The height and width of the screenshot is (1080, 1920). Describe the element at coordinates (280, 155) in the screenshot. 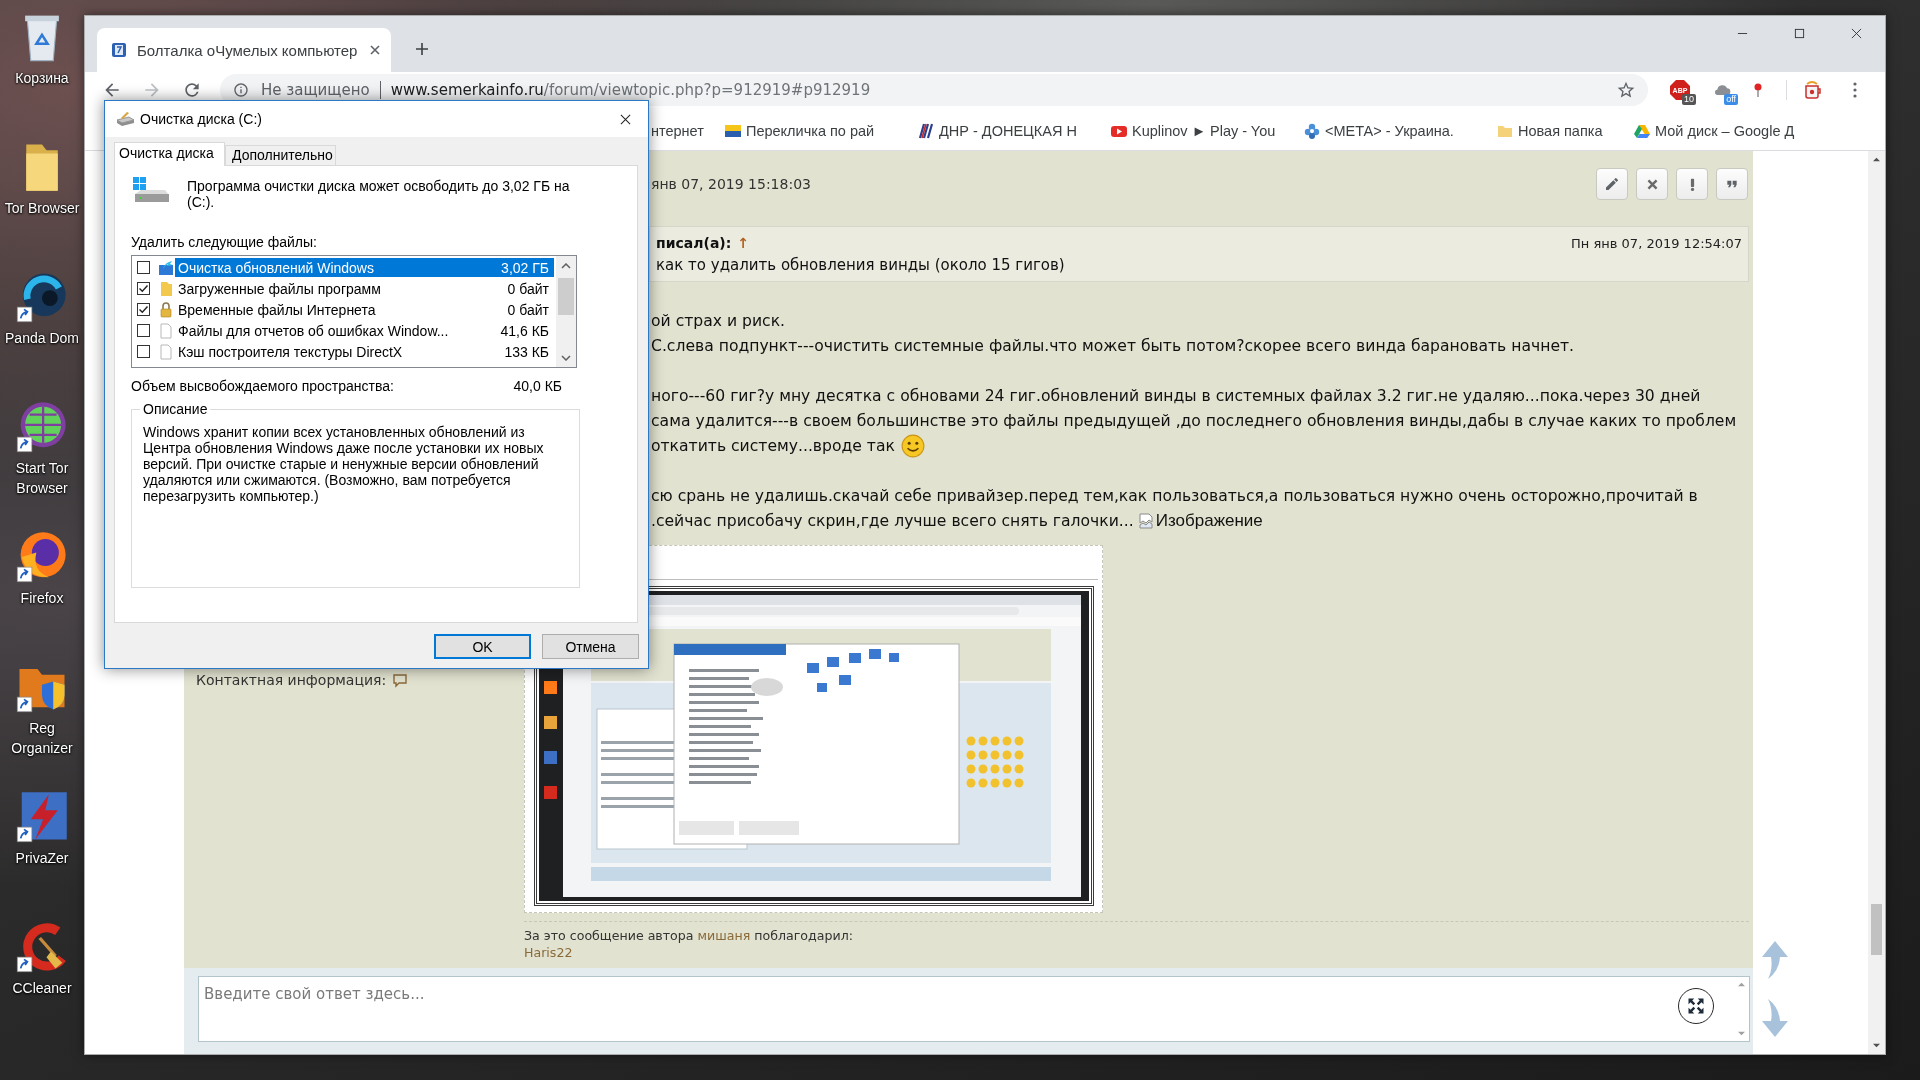

I see `dialog-tab: Дополнительно` at that location.